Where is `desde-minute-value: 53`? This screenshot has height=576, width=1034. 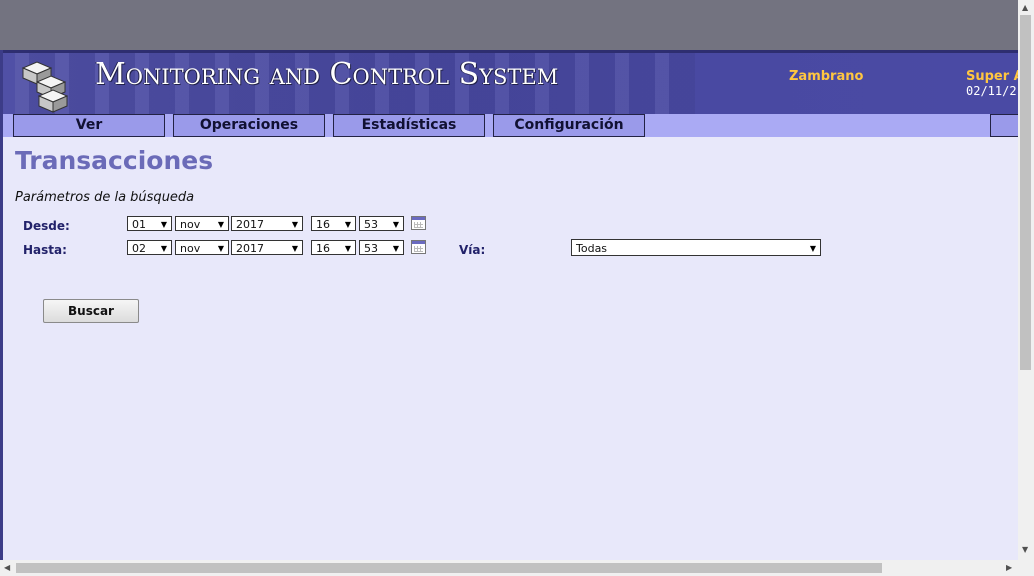 desde-minute-value: 53 is located at coordinates (371, 224).